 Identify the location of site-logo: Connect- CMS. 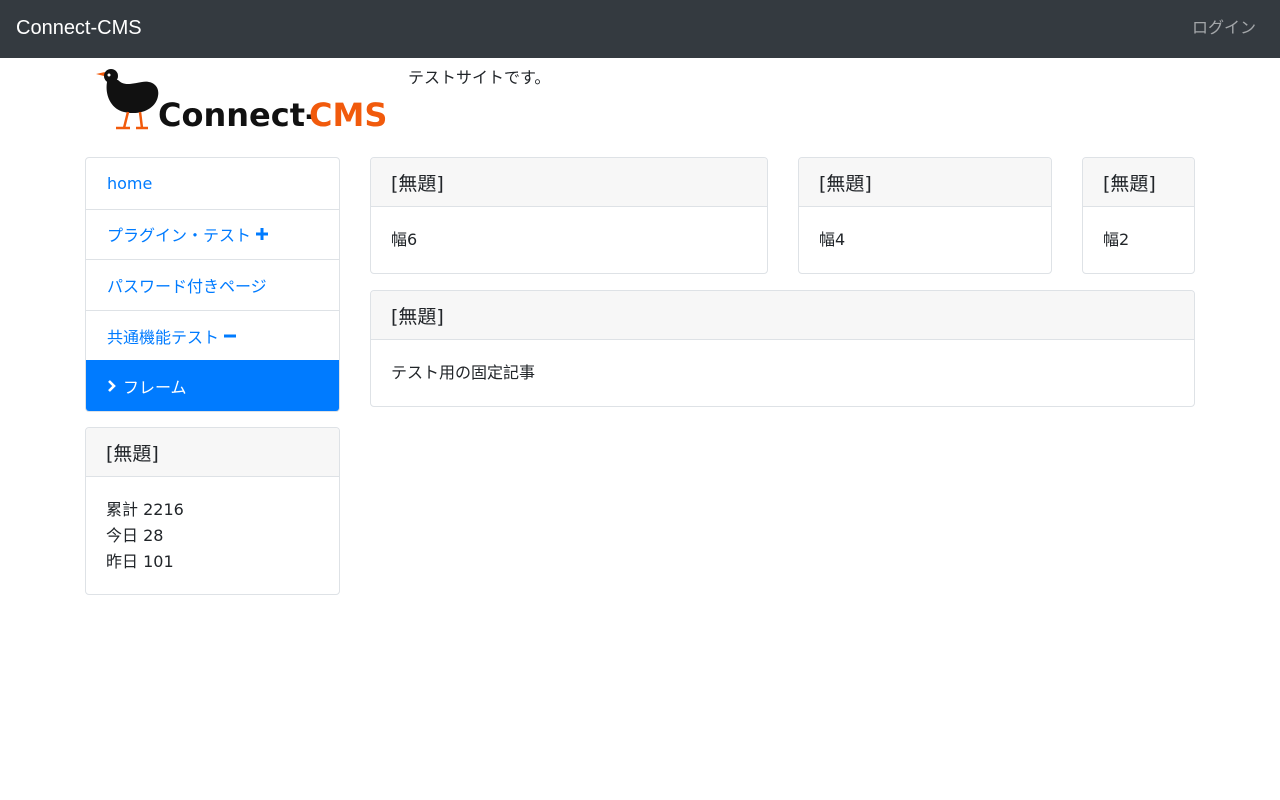
(244, 100).